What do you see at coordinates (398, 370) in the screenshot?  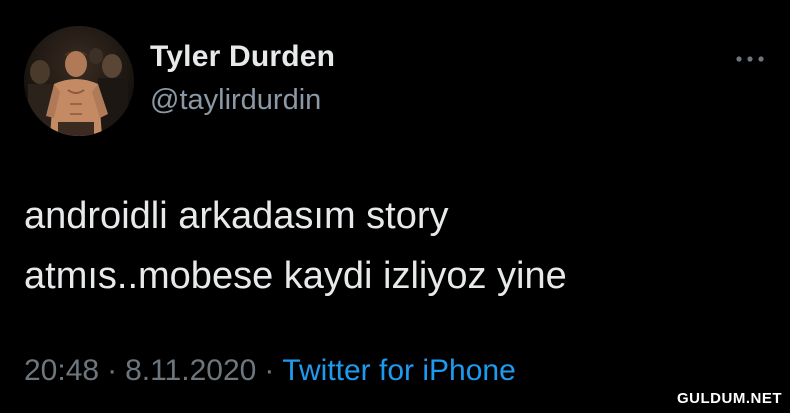 I see `tweet-source-link: Twitter for iPhone` at bounding box center [398, 370].